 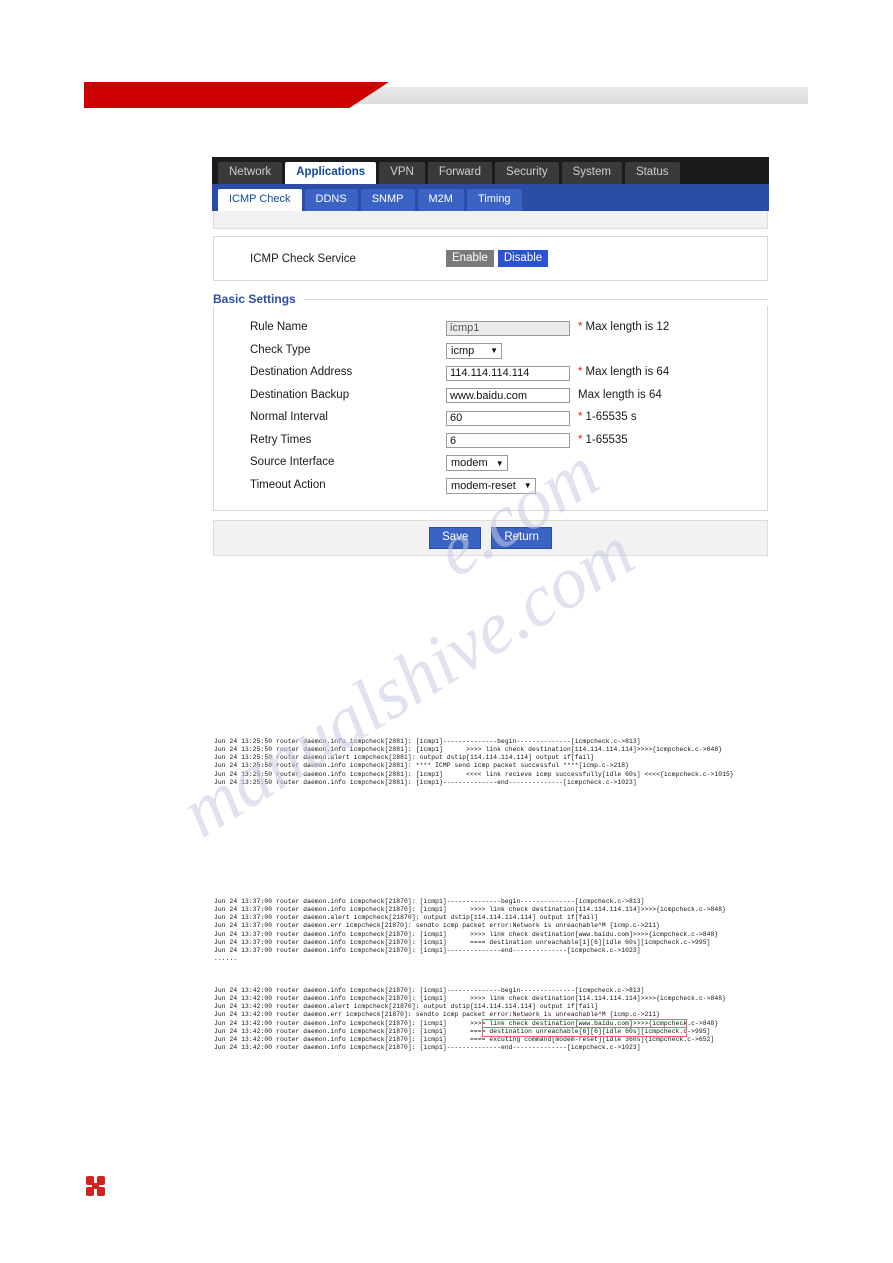 I want to click on field-row-check-type: Check Type icmp ▼, so click(x=490, y=350).